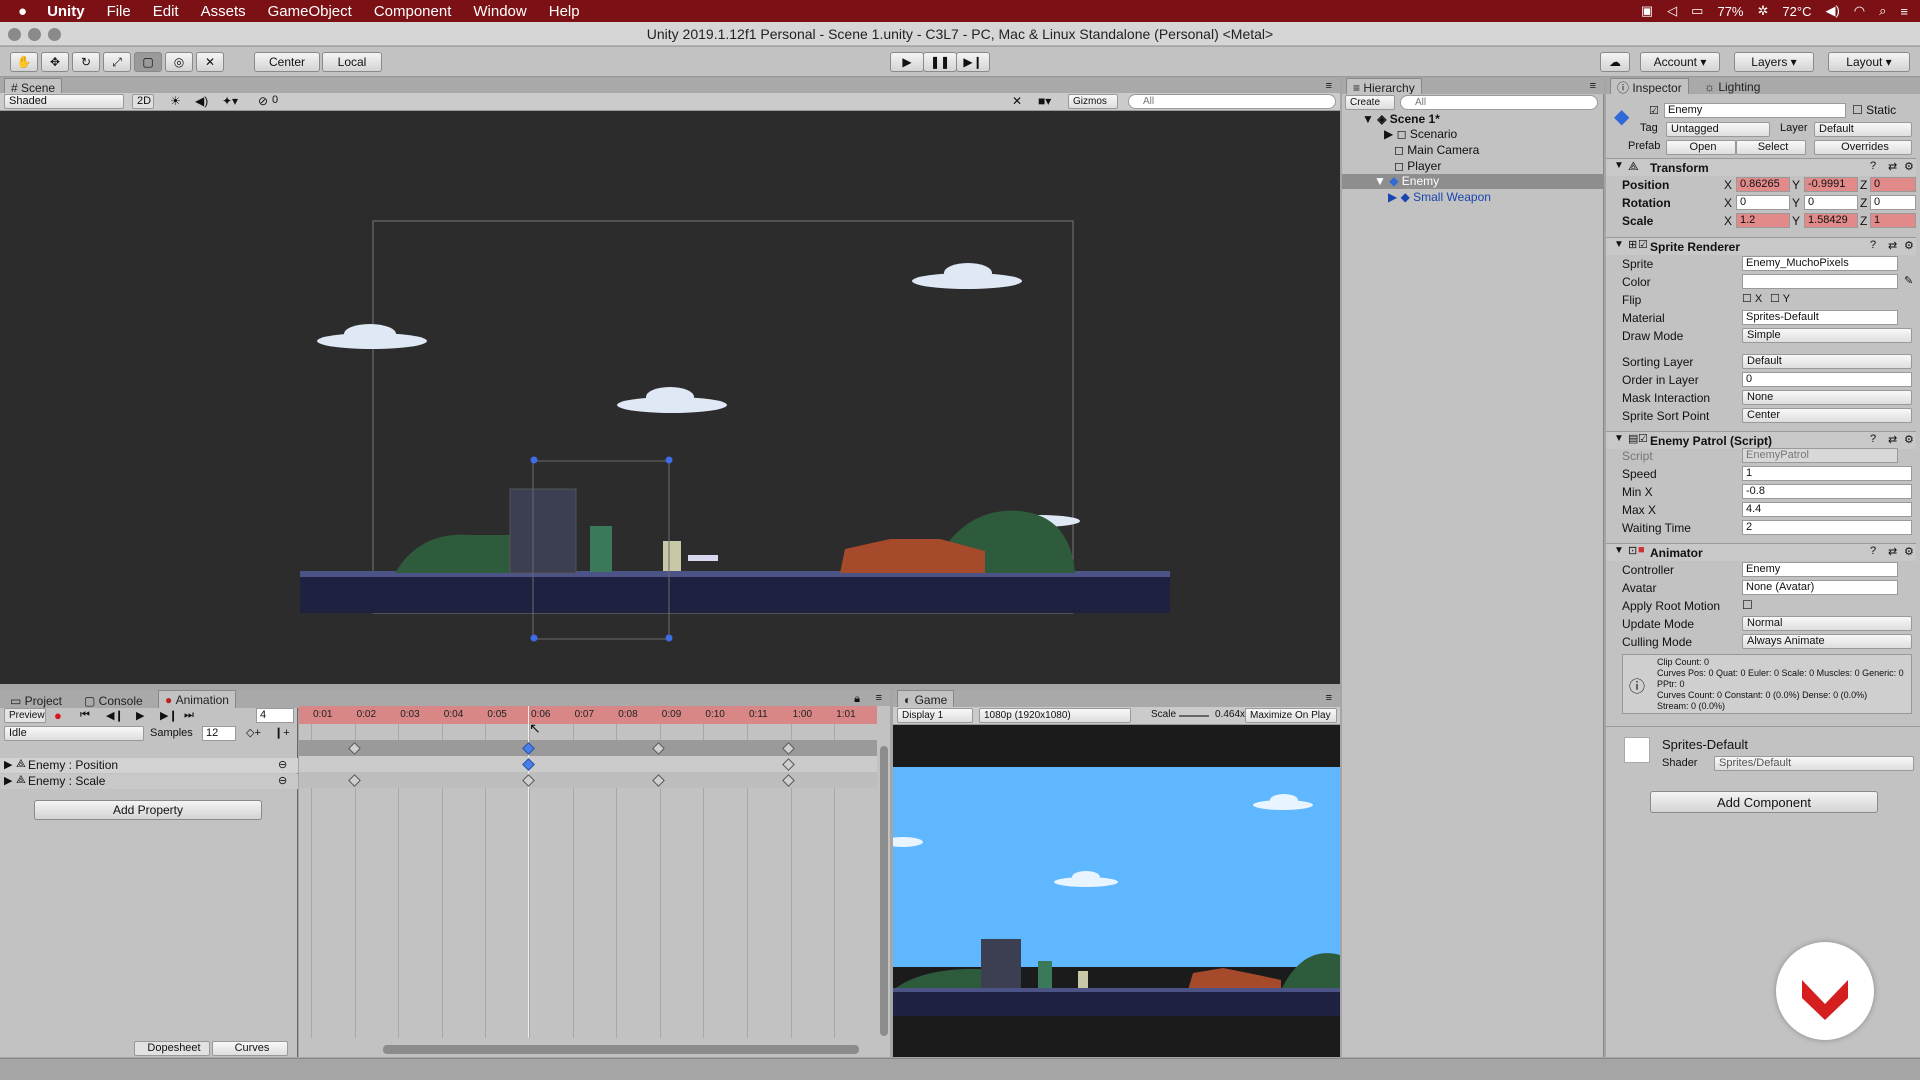 This screenshot has height=1080, width=1920. I want to click on timeline-vertical-scrollbar, so click(884, 891).